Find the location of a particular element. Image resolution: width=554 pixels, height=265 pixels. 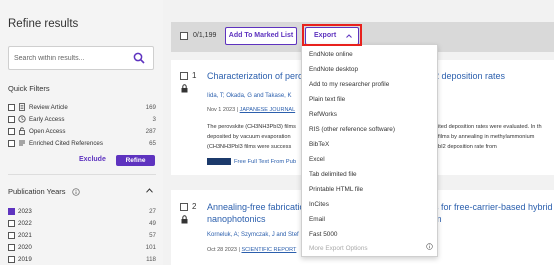

menu-item-ris: RIS (other reference software) is located at coordinates (352, 129).